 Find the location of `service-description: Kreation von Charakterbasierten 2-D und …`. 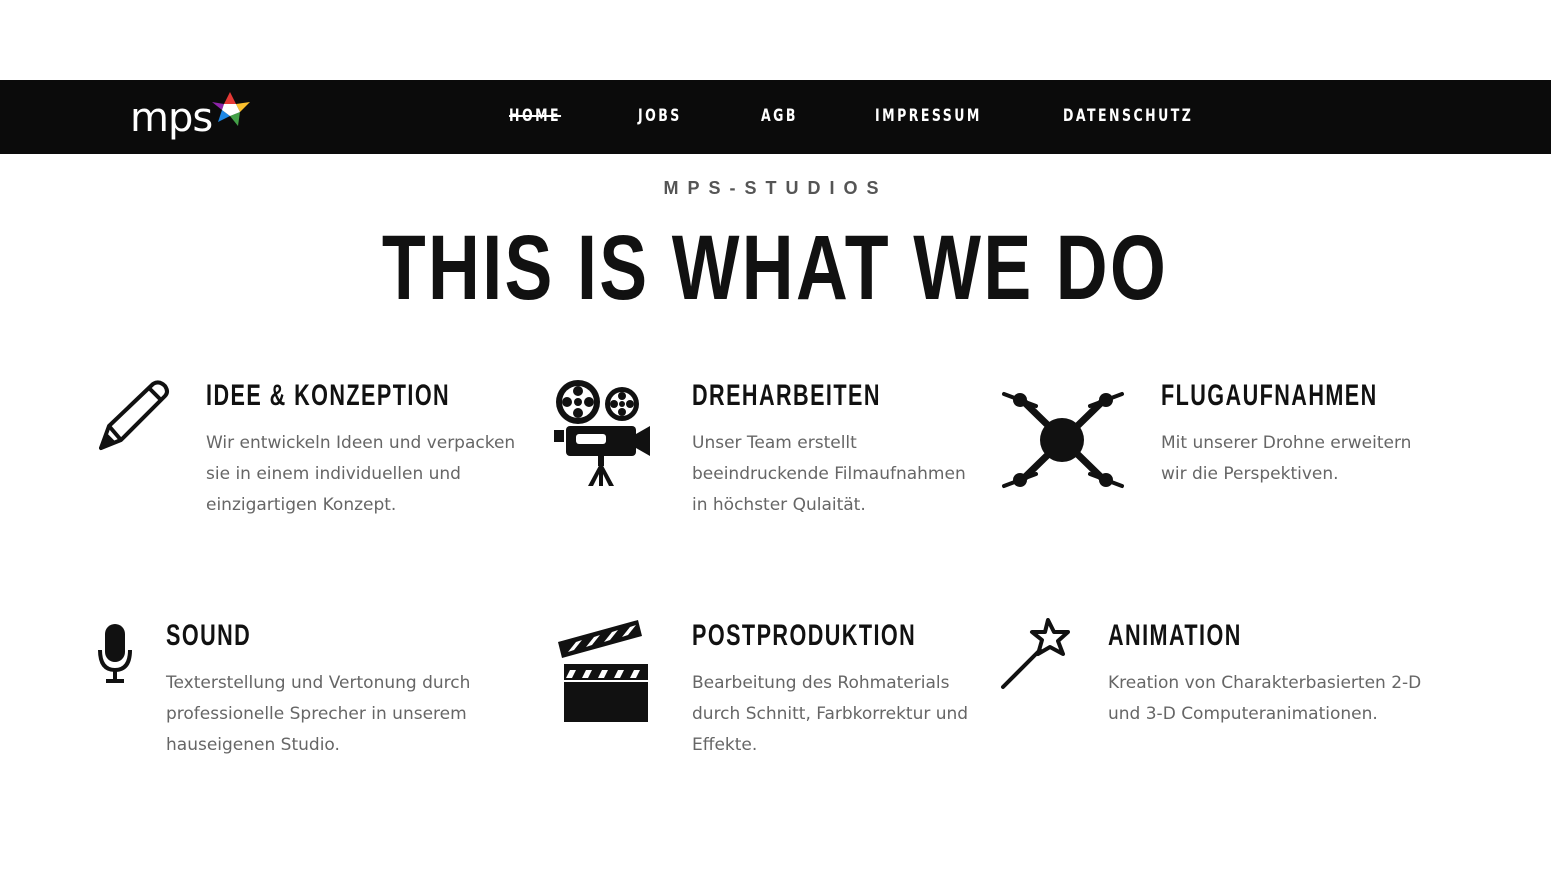

service-description: Kreation von Charakterbasierten 2-D und … is located at coordinates (1265, 698).